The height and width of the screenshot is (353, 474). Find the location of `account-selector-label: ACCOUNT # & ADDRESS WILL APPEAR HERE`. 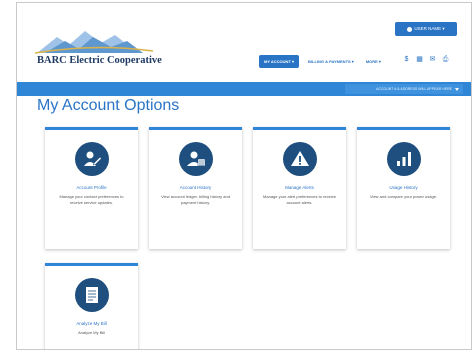

account-selector-label: ACCOUNT # & ADDRESS WILL APPEAR HERE is located at coordinates (414, 89).